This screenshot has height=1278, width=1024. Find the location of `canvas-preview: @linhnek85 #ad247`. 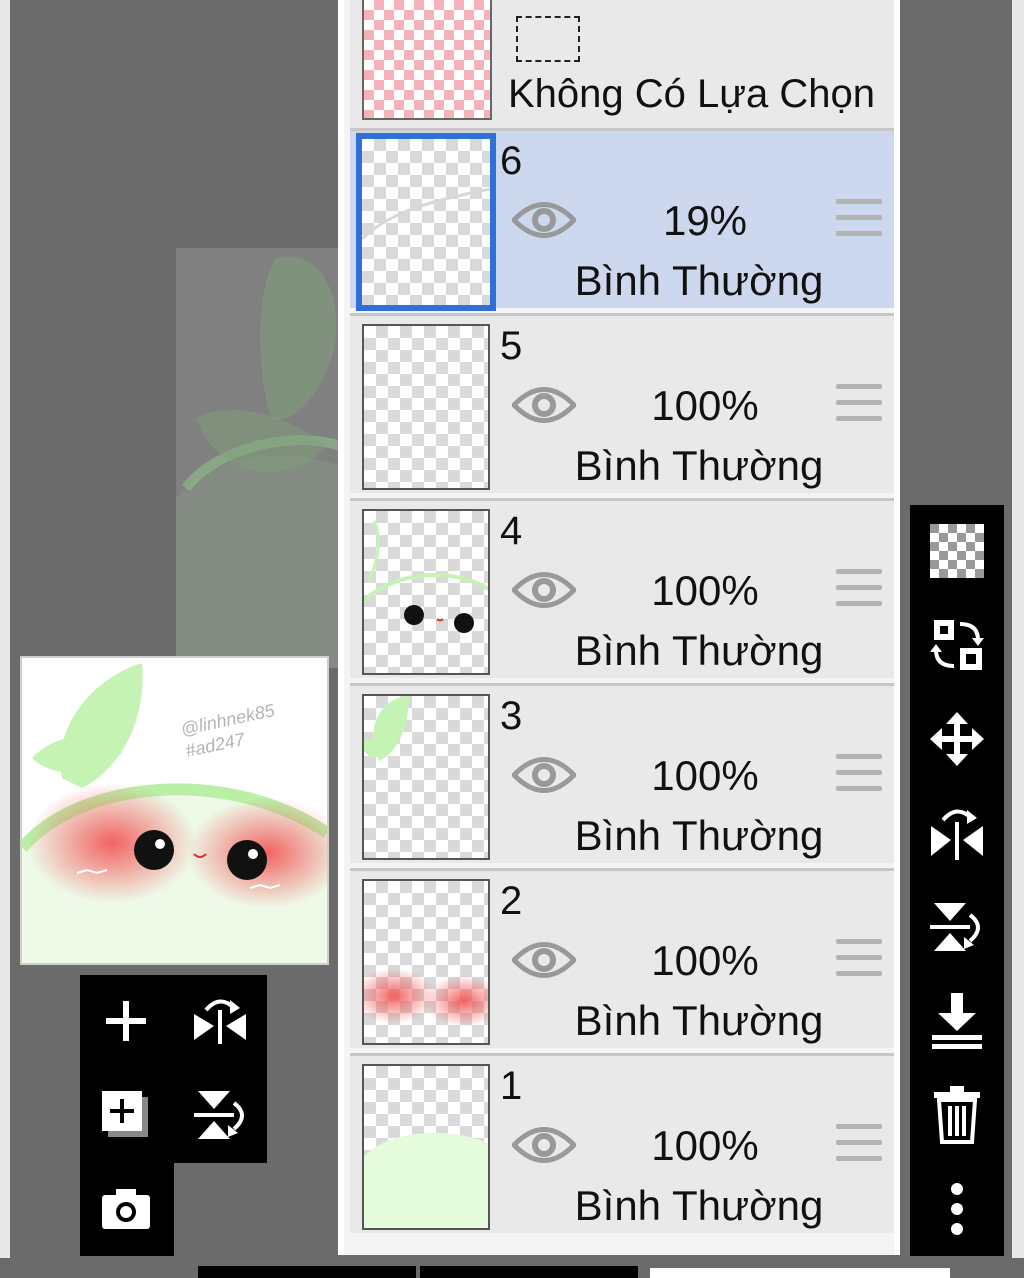

canvas-preview: @linhnek85 #ad247 is located at coordinates (174, 810).